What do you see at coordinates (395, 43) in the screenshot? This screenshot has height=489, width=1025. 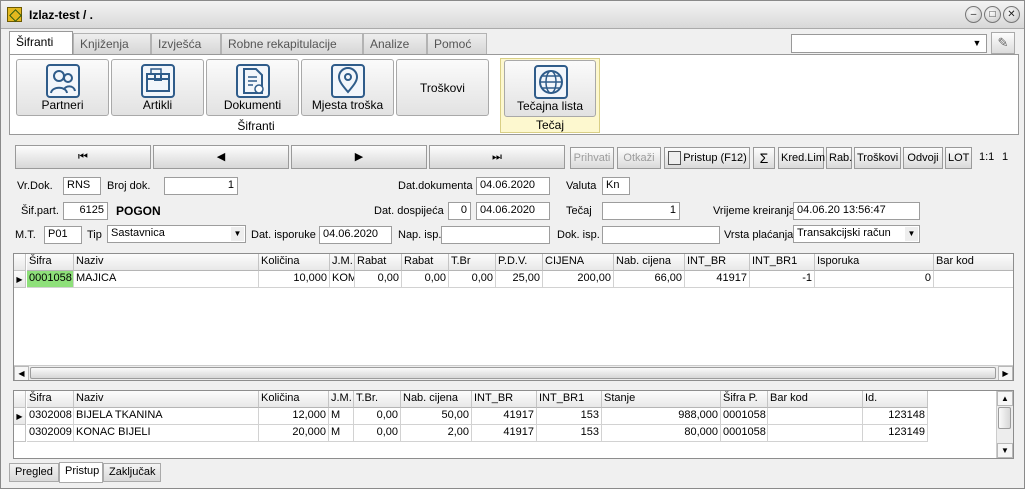 I see `tab-analize: Analize` at bounding box center [395, 43].